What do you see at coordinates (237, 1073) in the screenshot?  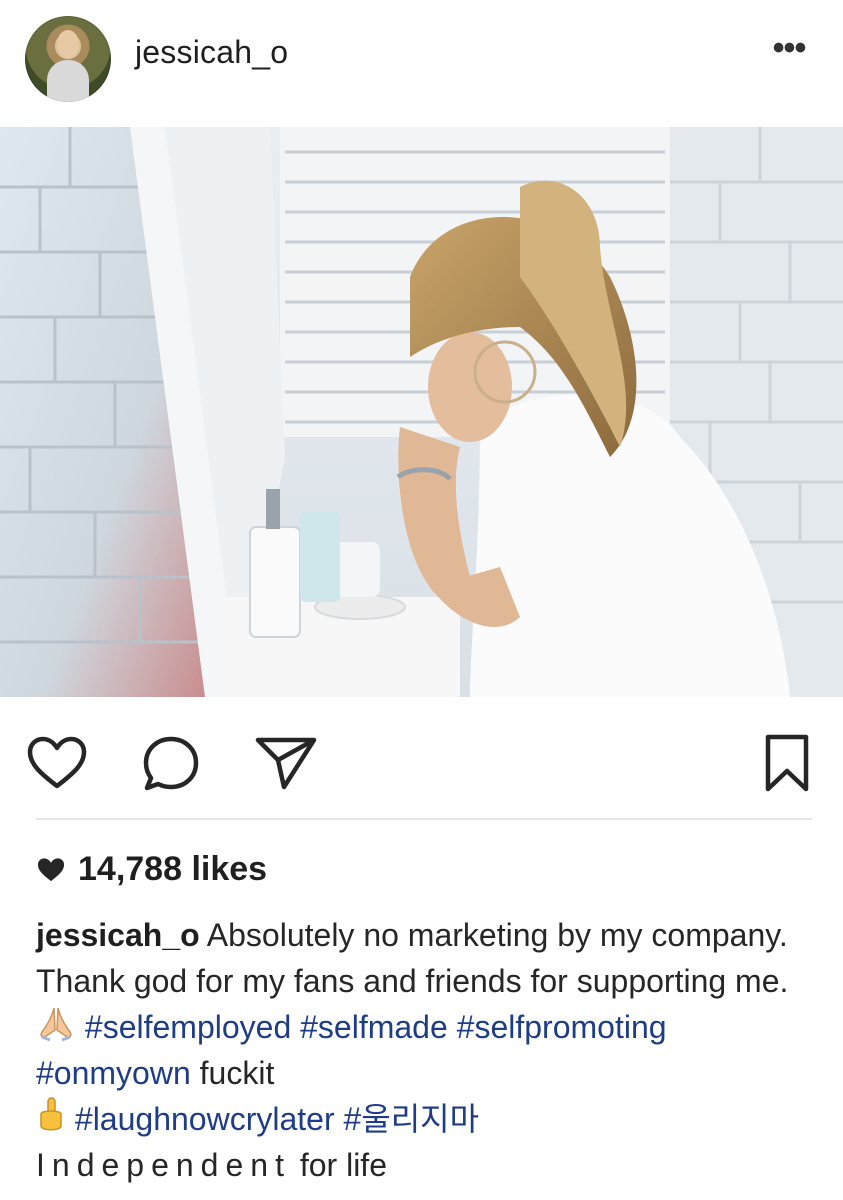 I see `caption-text: fuckit` at bounding box center [237, 1073].